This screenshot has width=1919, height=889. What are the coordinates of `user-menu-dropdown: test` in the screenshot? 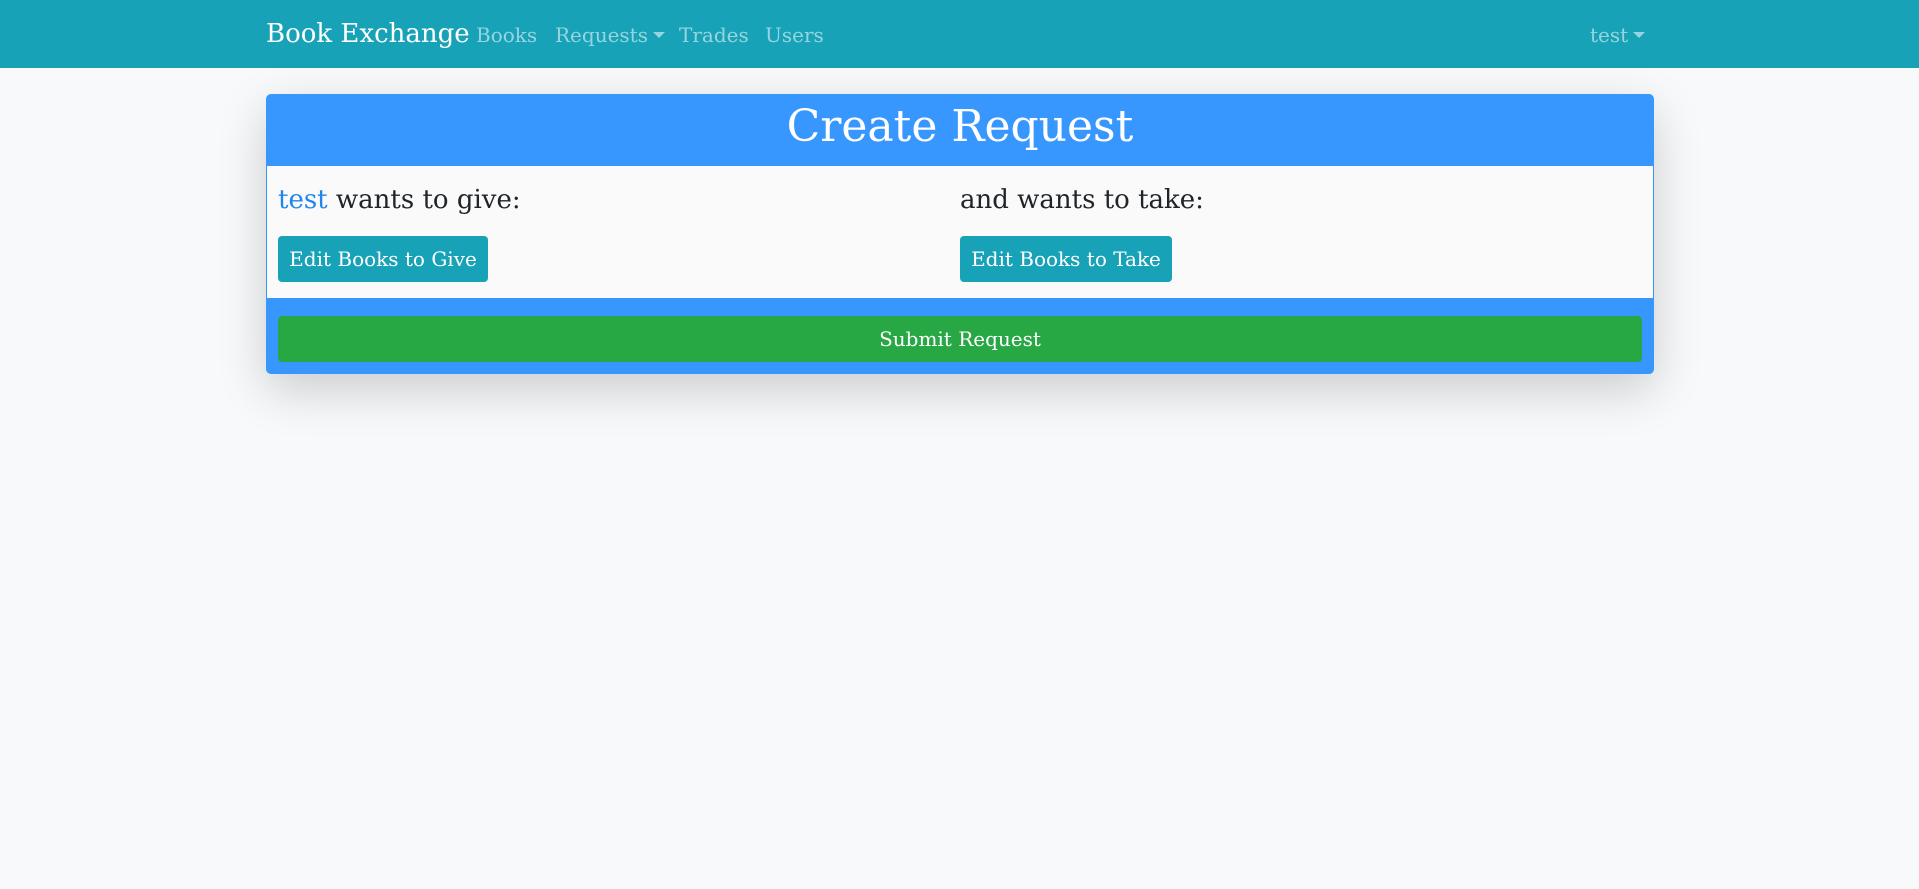 It's located at (1618, 35).